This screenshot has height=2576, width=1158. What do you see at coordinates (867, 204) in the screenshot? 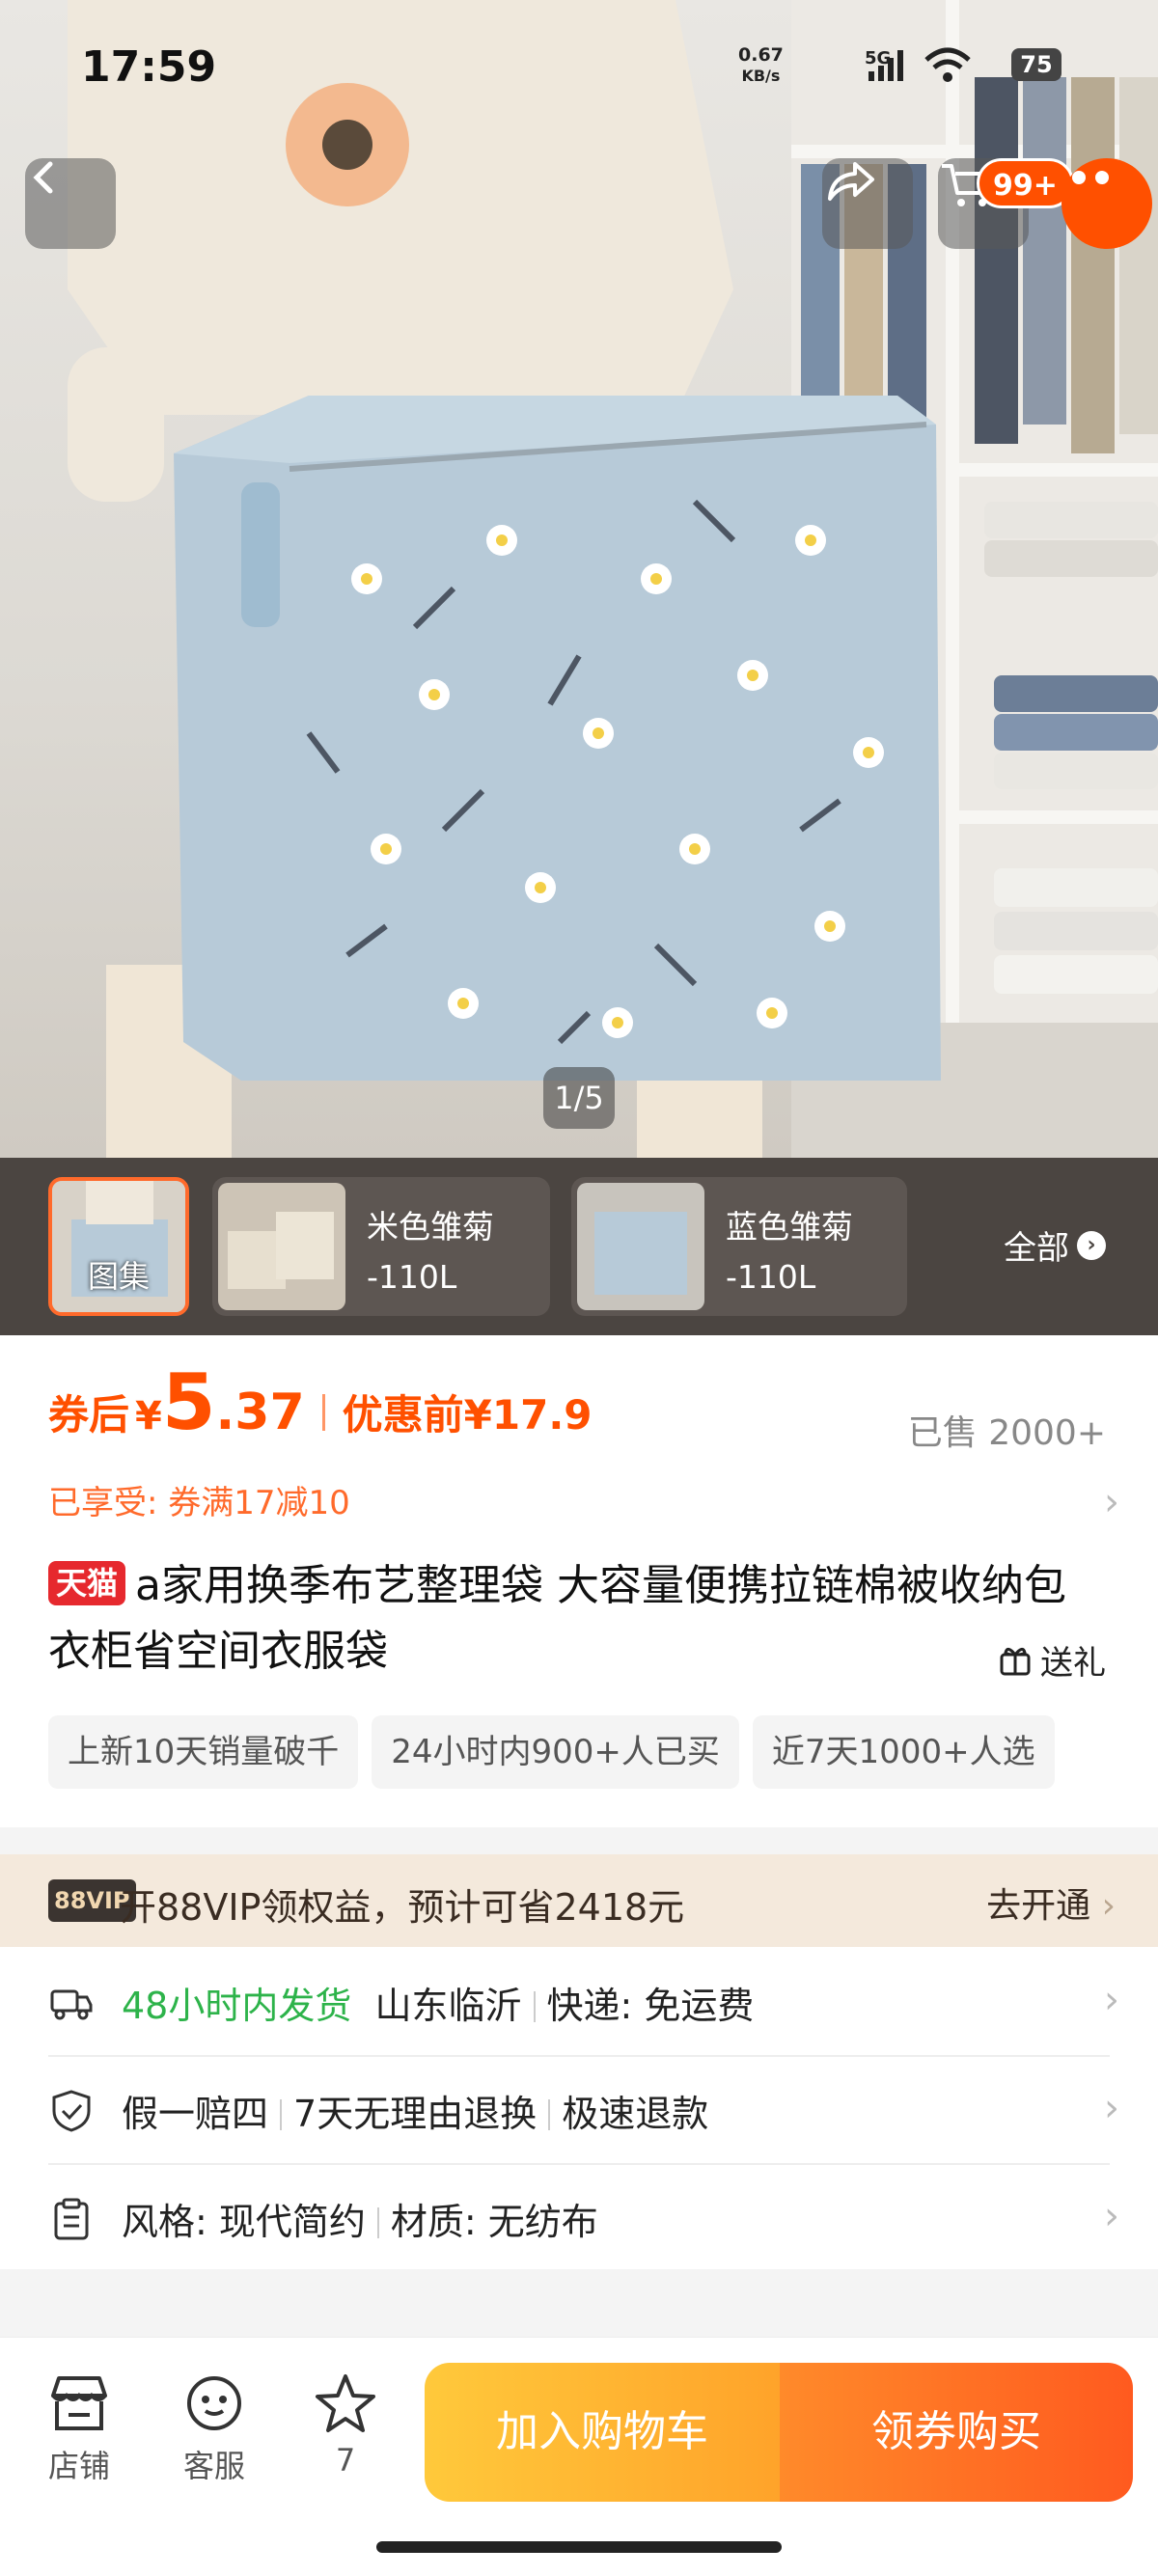
I see `share-button` at bounding box center [867, 204].